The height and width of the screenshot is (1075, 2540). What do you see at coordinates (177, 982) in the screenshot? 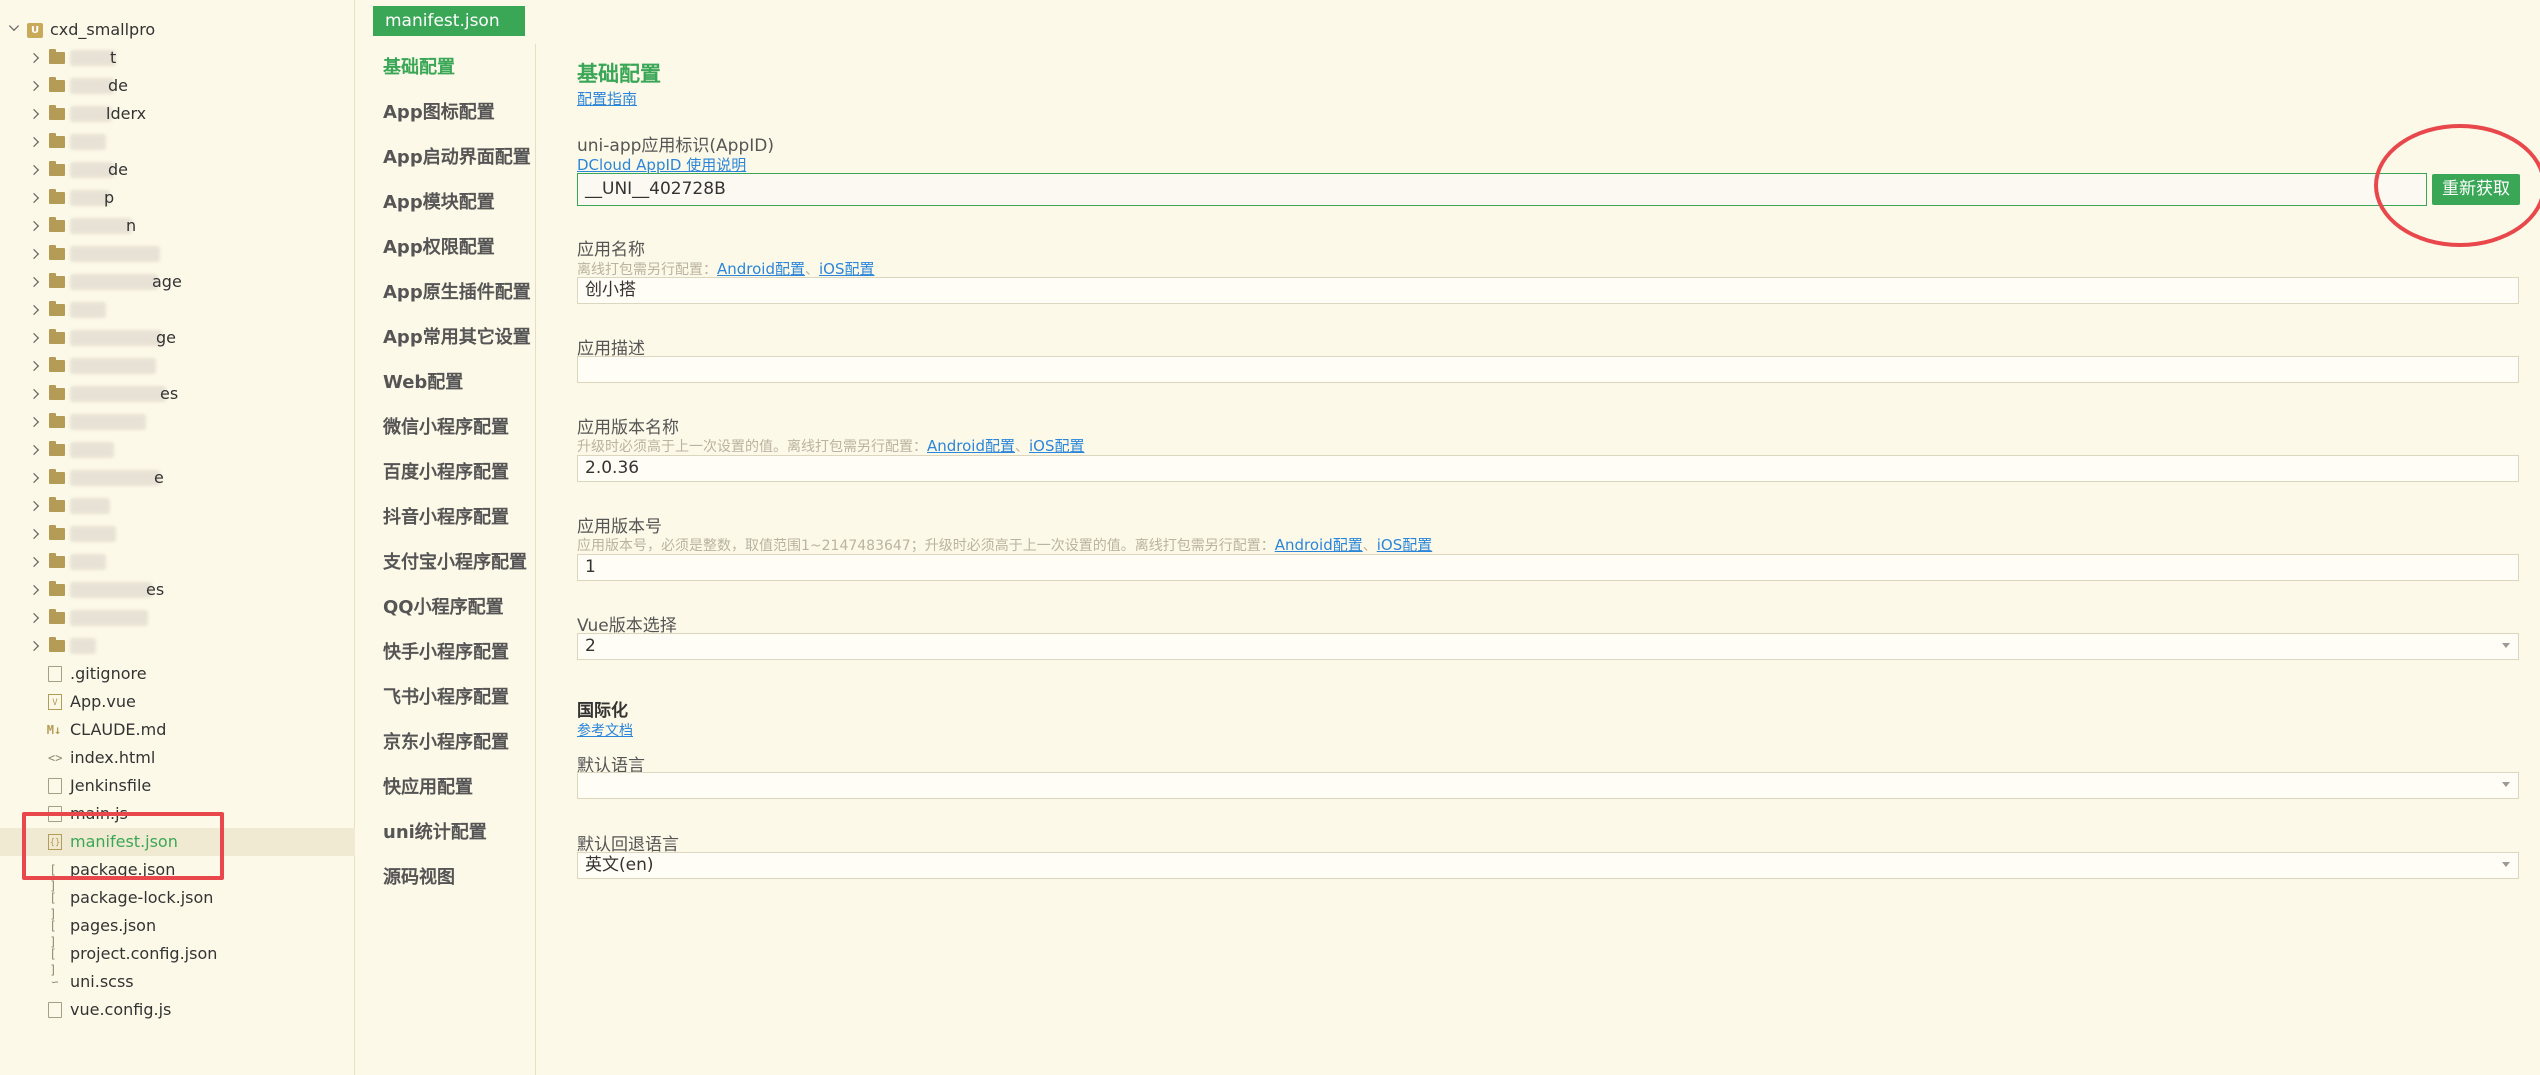
I see `tree-file: ∽ uni.scss` at bounding box center [177, 982].